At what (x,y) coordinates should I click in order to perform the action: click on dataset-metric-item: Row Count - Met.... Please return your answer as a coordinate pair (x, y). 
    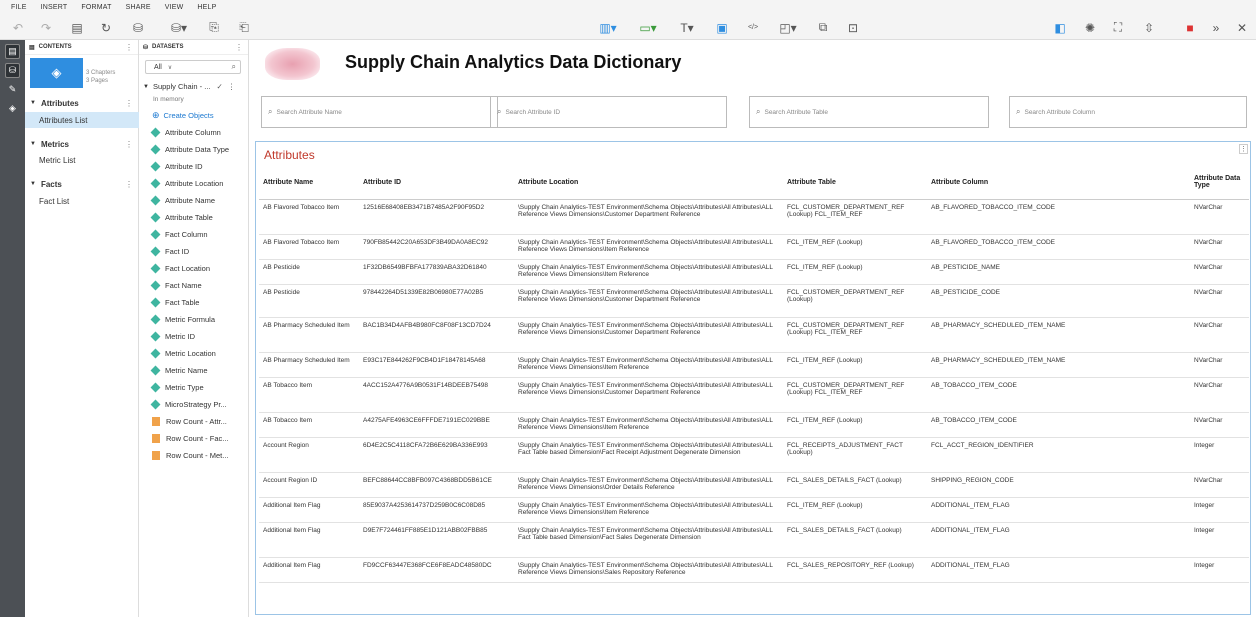
    Looking at the image, I should click on (190, 455).